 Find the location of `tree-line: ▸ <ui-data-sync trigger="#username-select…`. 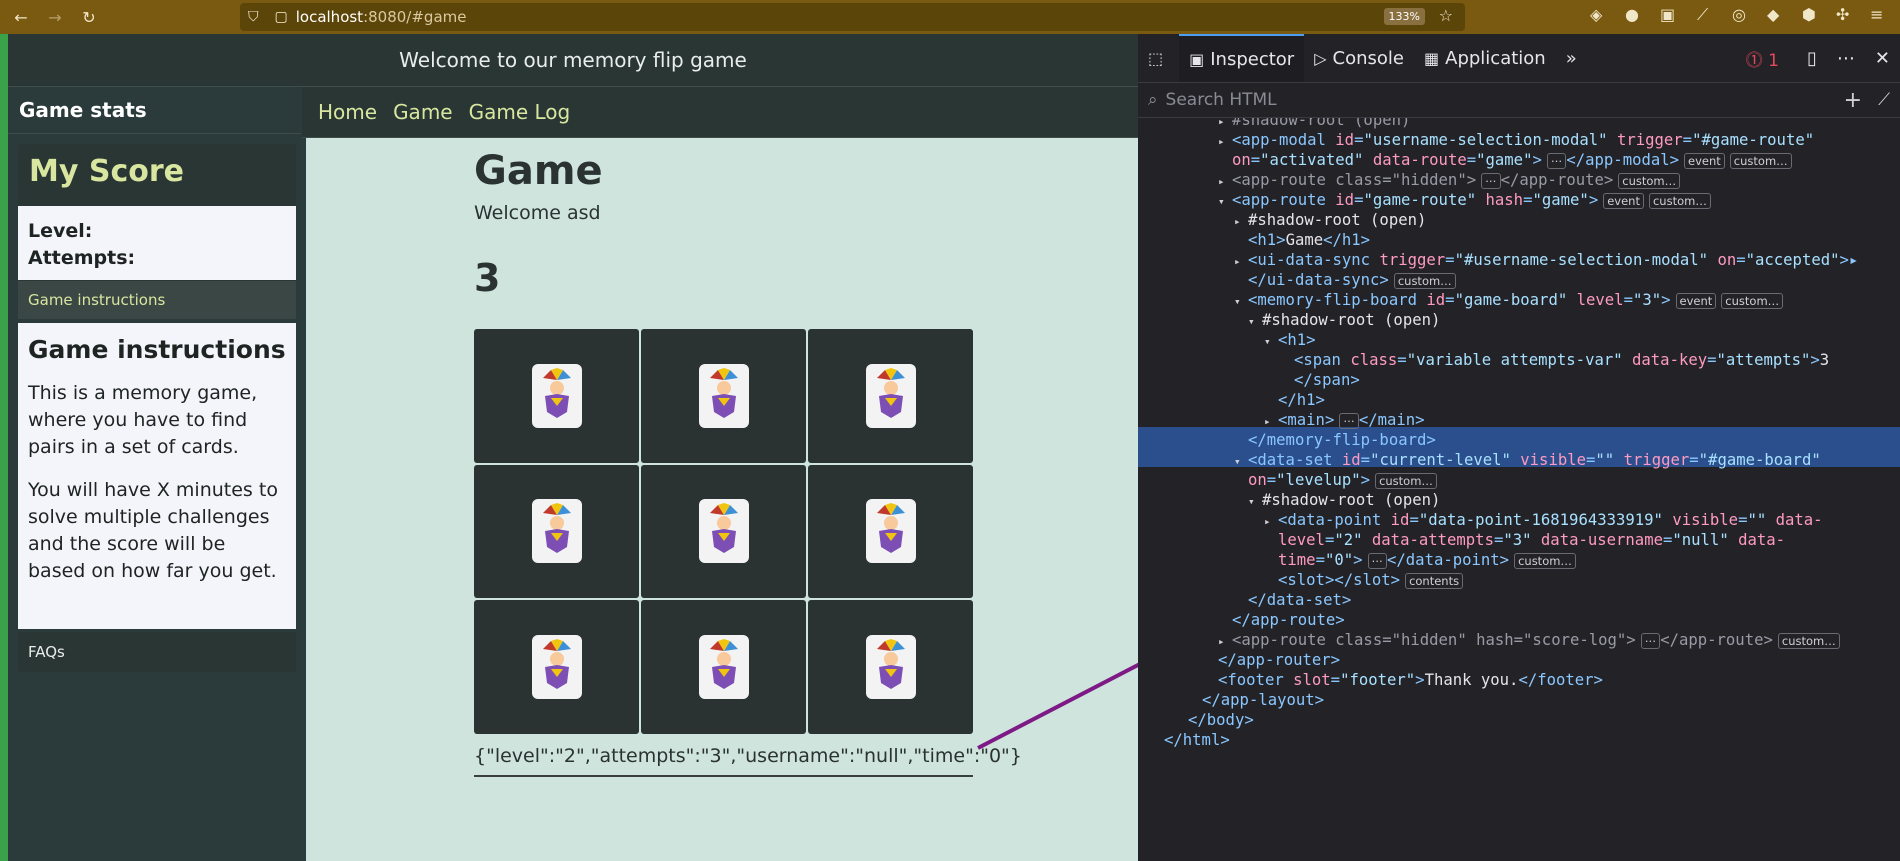

tree-line: ▸ <ui-data-sync trigger="#username-select… is located at coordinates (1546, 260).